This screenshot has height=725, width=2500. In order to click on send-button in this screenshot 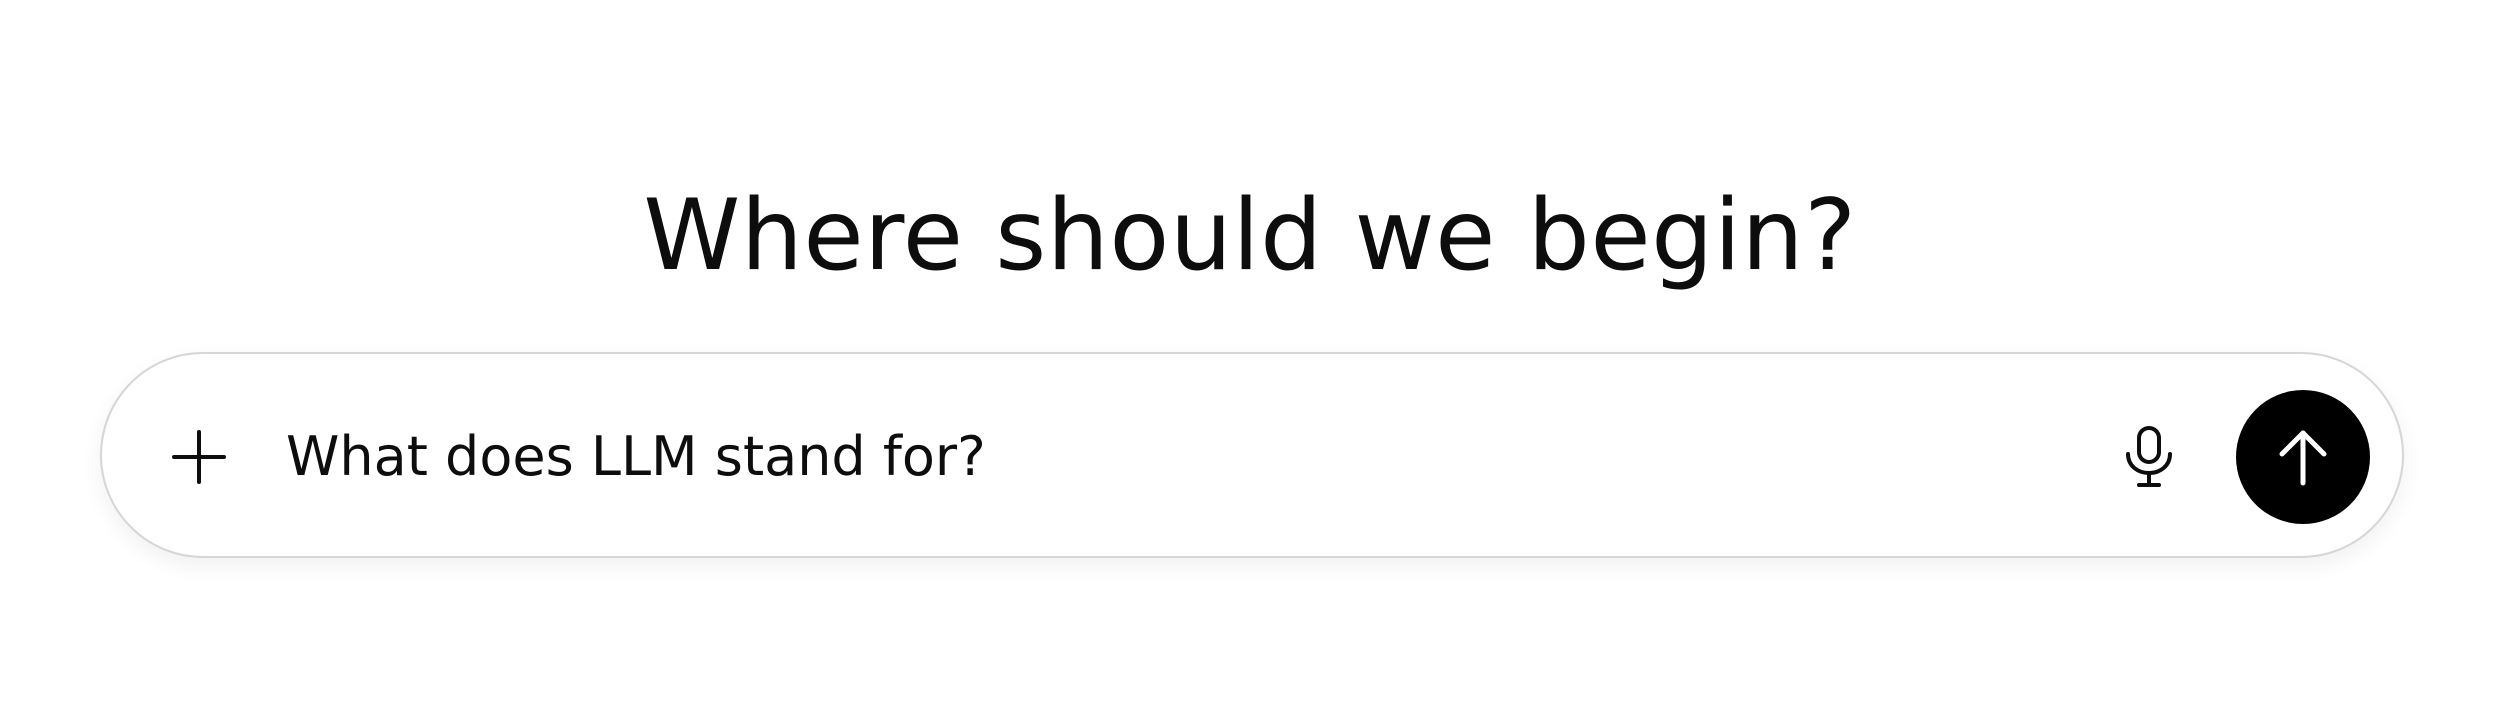, I will do `click(2303, 457)`.